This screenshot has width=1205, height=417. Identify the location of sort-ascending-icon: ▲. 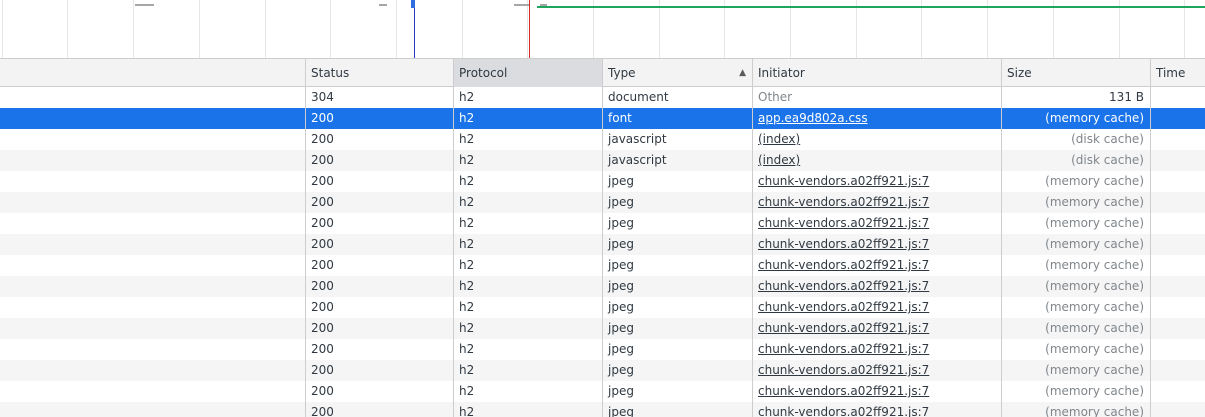
(742, 73).